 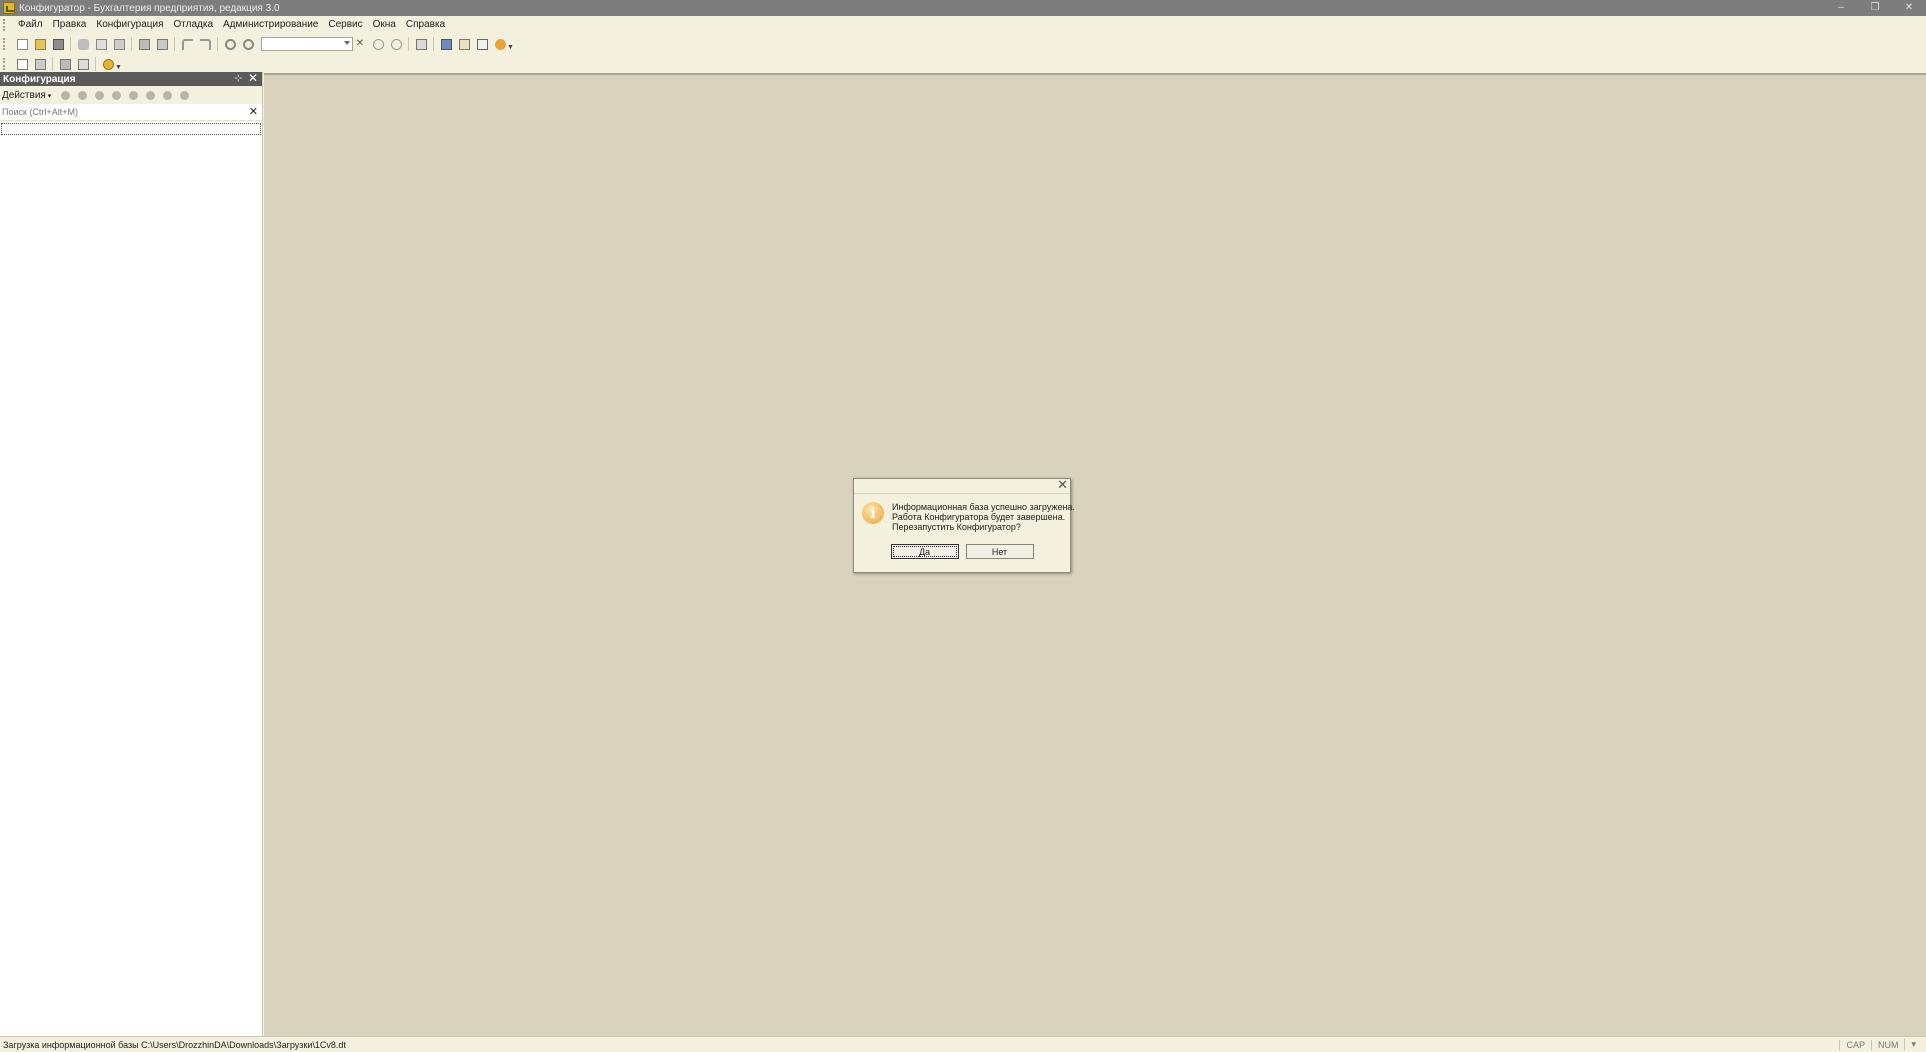 I want to click on syntax-assistant-button, so click(x=464, y=44).